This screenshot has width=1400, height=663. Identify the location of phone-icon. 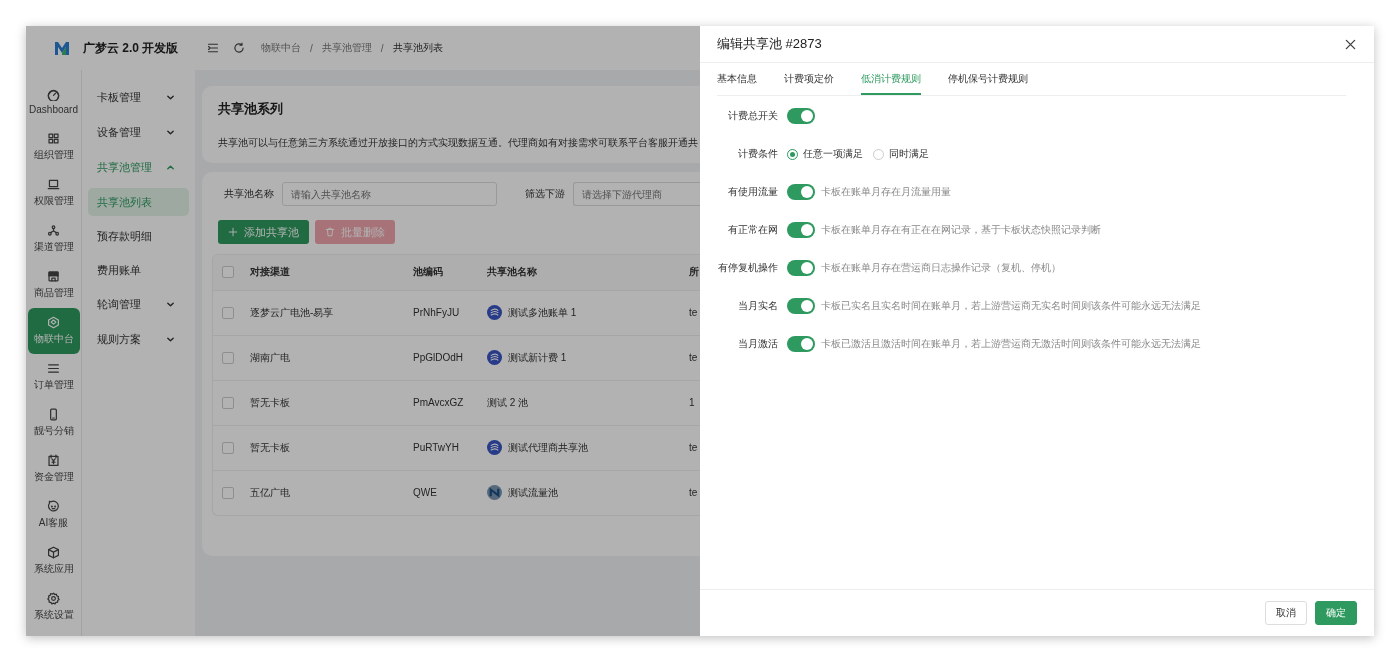
(53, 414).